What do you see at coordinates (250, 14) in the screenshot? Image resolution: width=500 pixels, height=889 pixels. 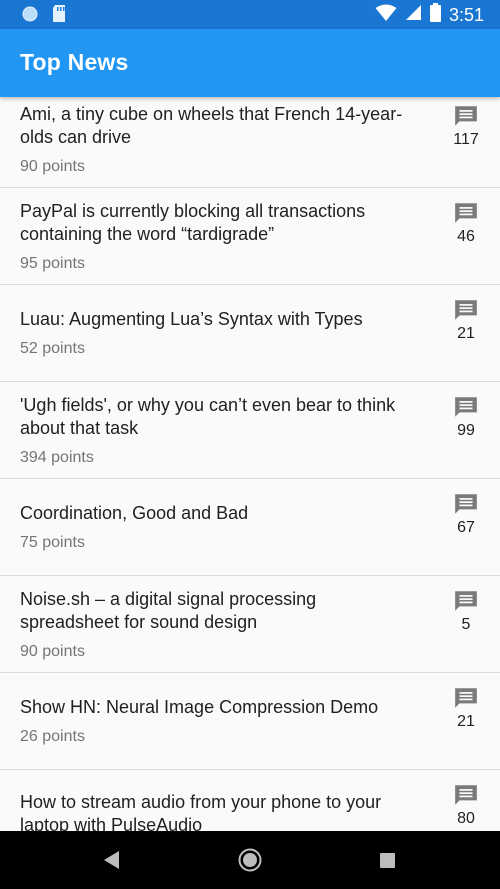 I see `status-bar: 3:51` at bounding box center [250, 14].